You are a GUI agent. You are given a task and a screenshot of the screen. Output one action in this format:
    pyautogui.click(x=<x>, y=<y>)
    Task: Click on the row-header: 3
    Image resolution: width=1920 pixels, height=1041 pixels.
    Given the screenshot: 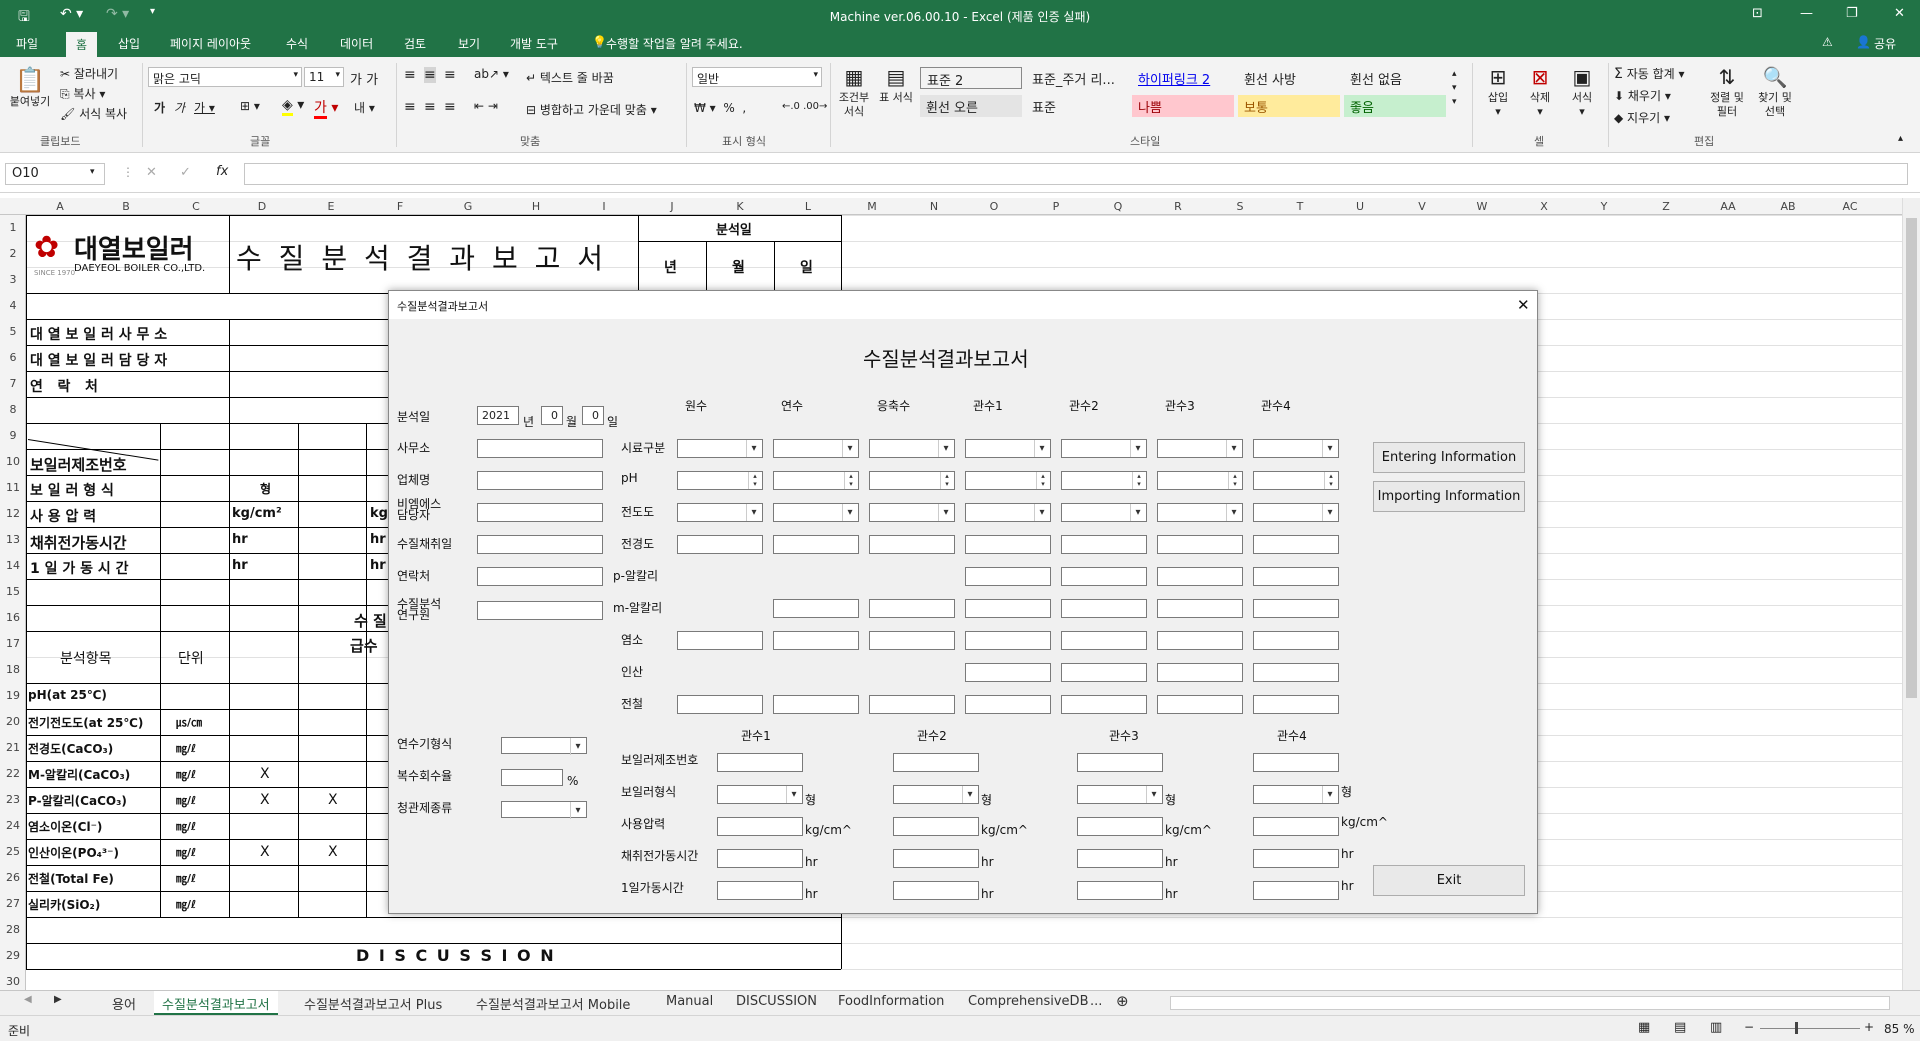 What is the action you would take?
    pyautogui.click(x=13, y=279)
    